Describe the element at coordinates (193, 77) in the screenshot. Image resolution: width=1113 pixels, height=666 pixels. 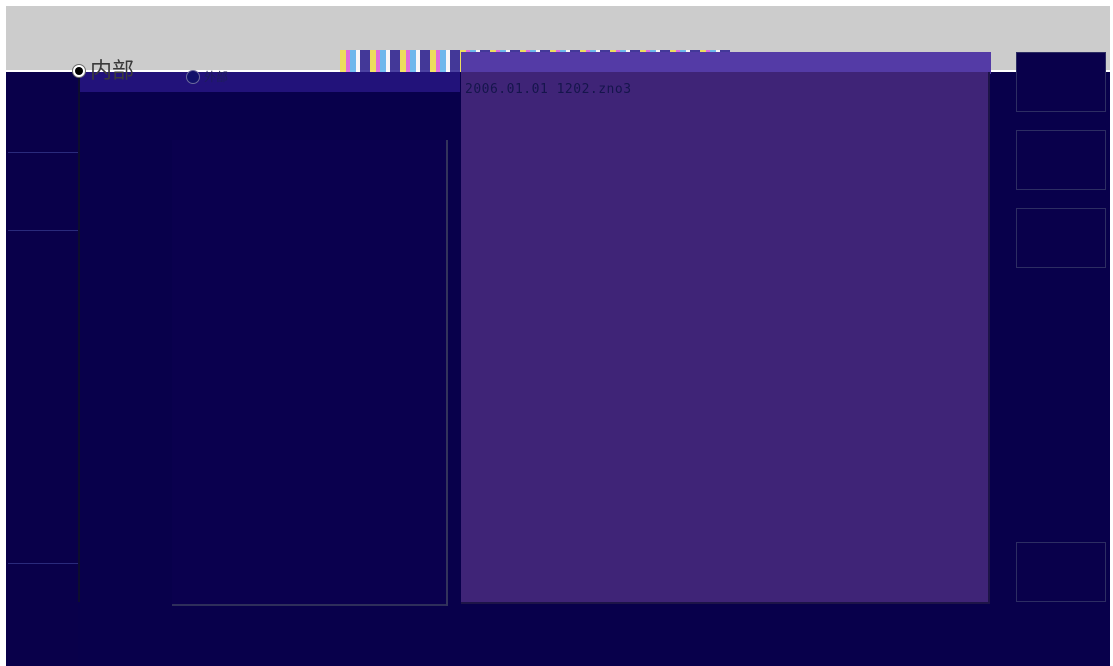
I see `radio-unchecked-icon` at that location.